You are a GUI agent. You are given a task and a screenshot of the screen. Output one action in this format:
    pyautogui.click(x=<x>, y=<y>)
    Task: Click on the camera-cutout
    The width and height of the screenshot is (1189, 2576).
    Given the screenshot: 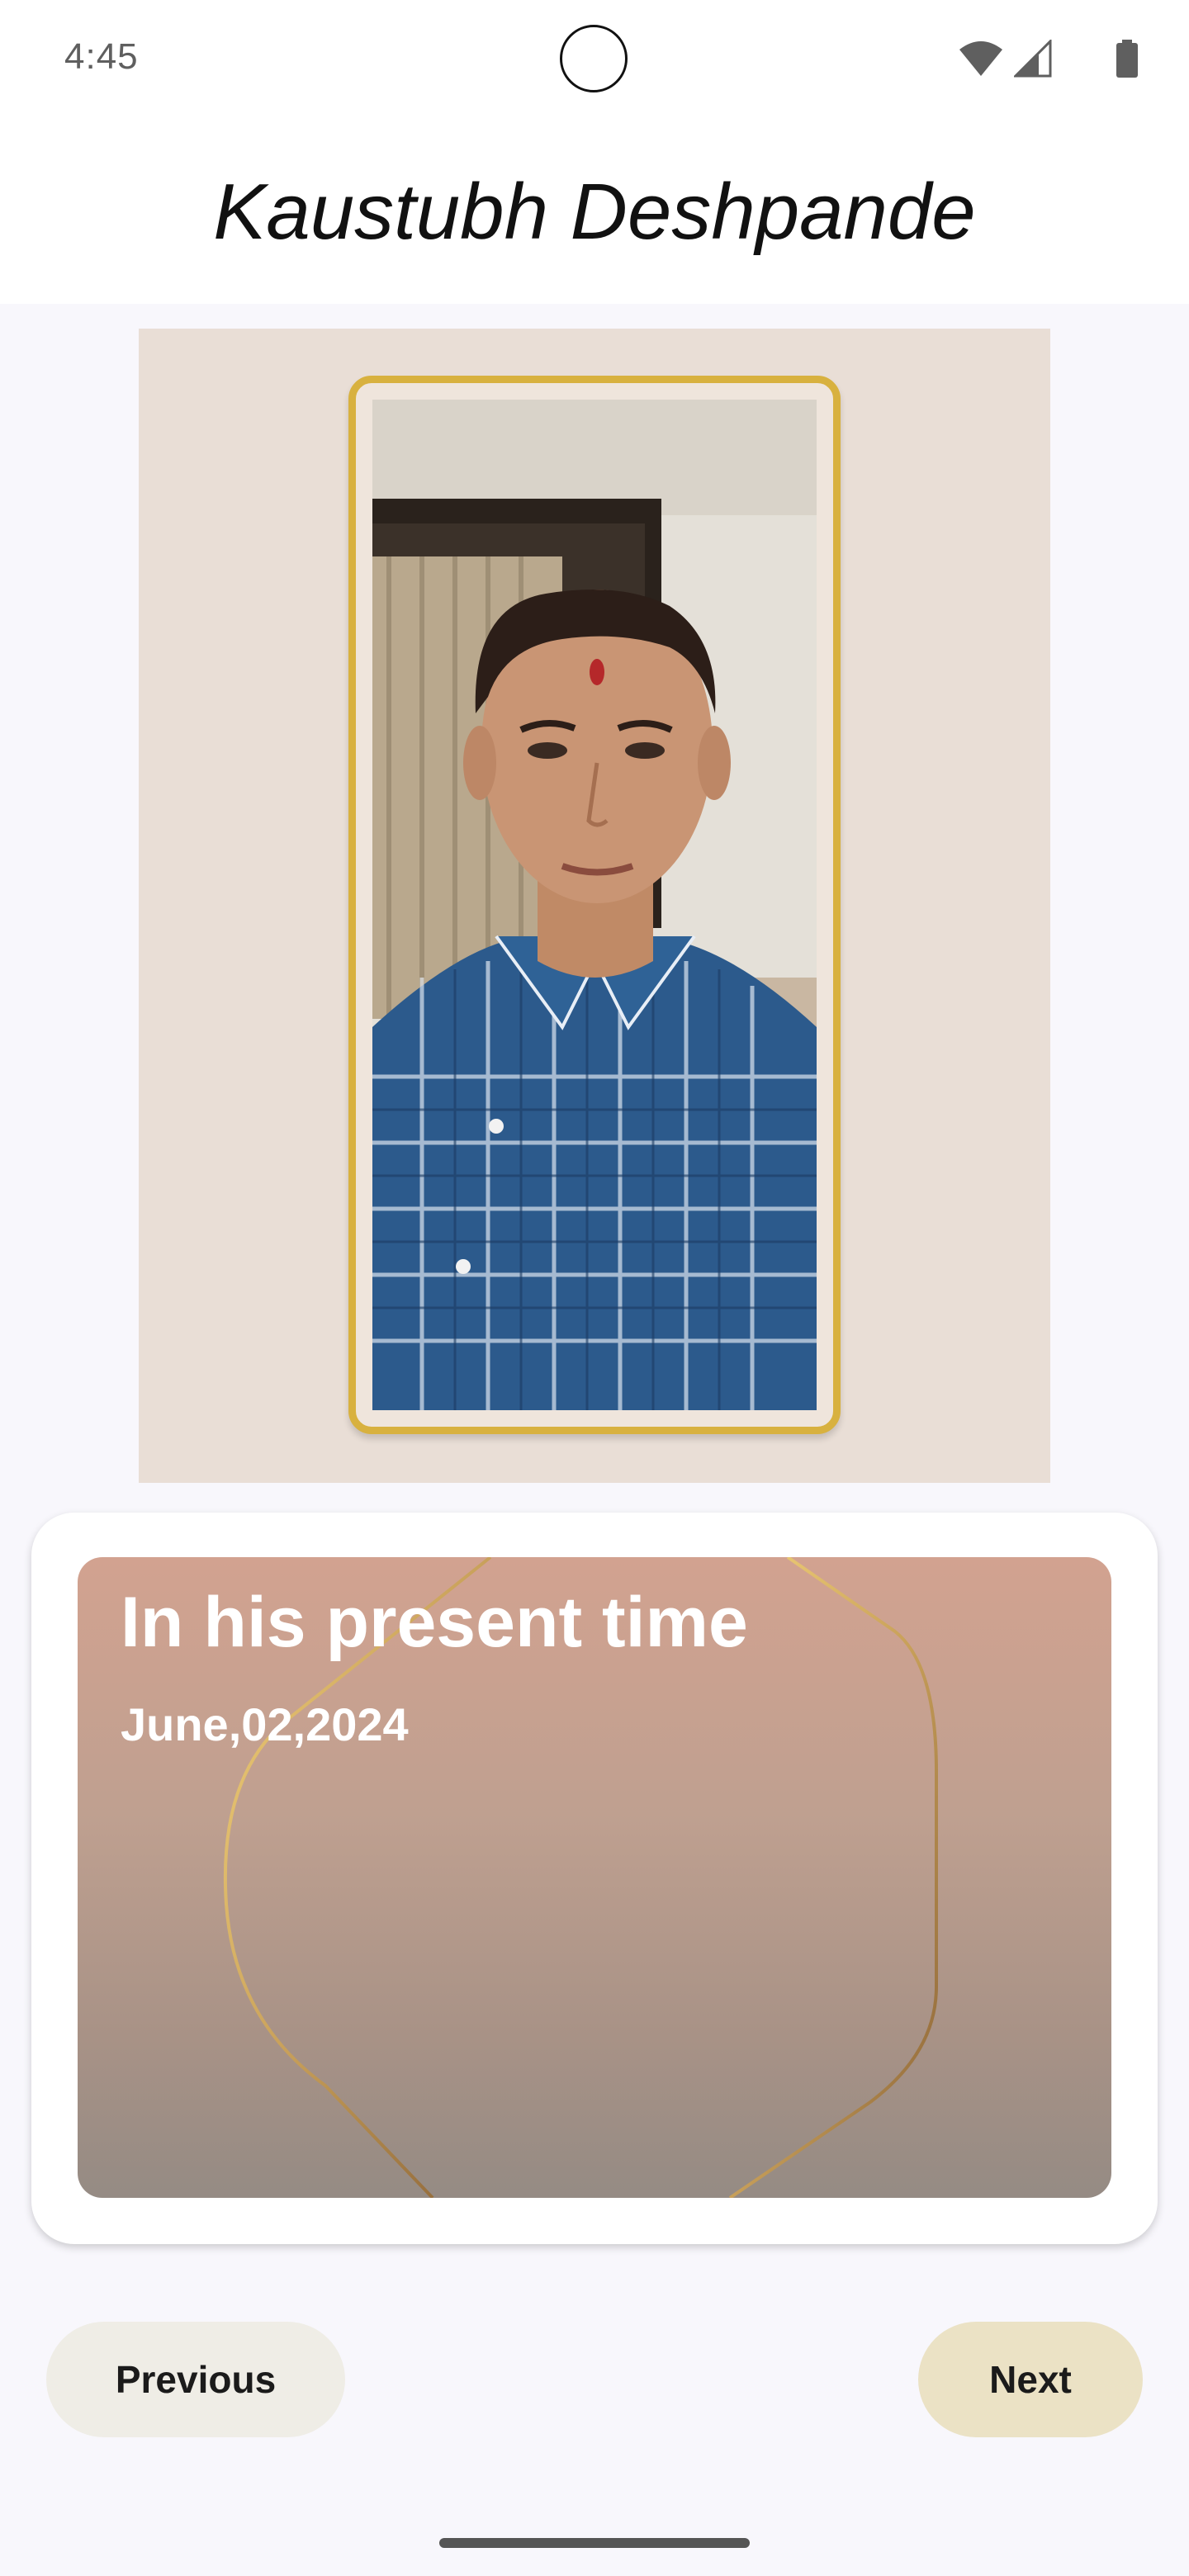 What is the action you would take?
    pyautogui.click(x=594, y=58)
    